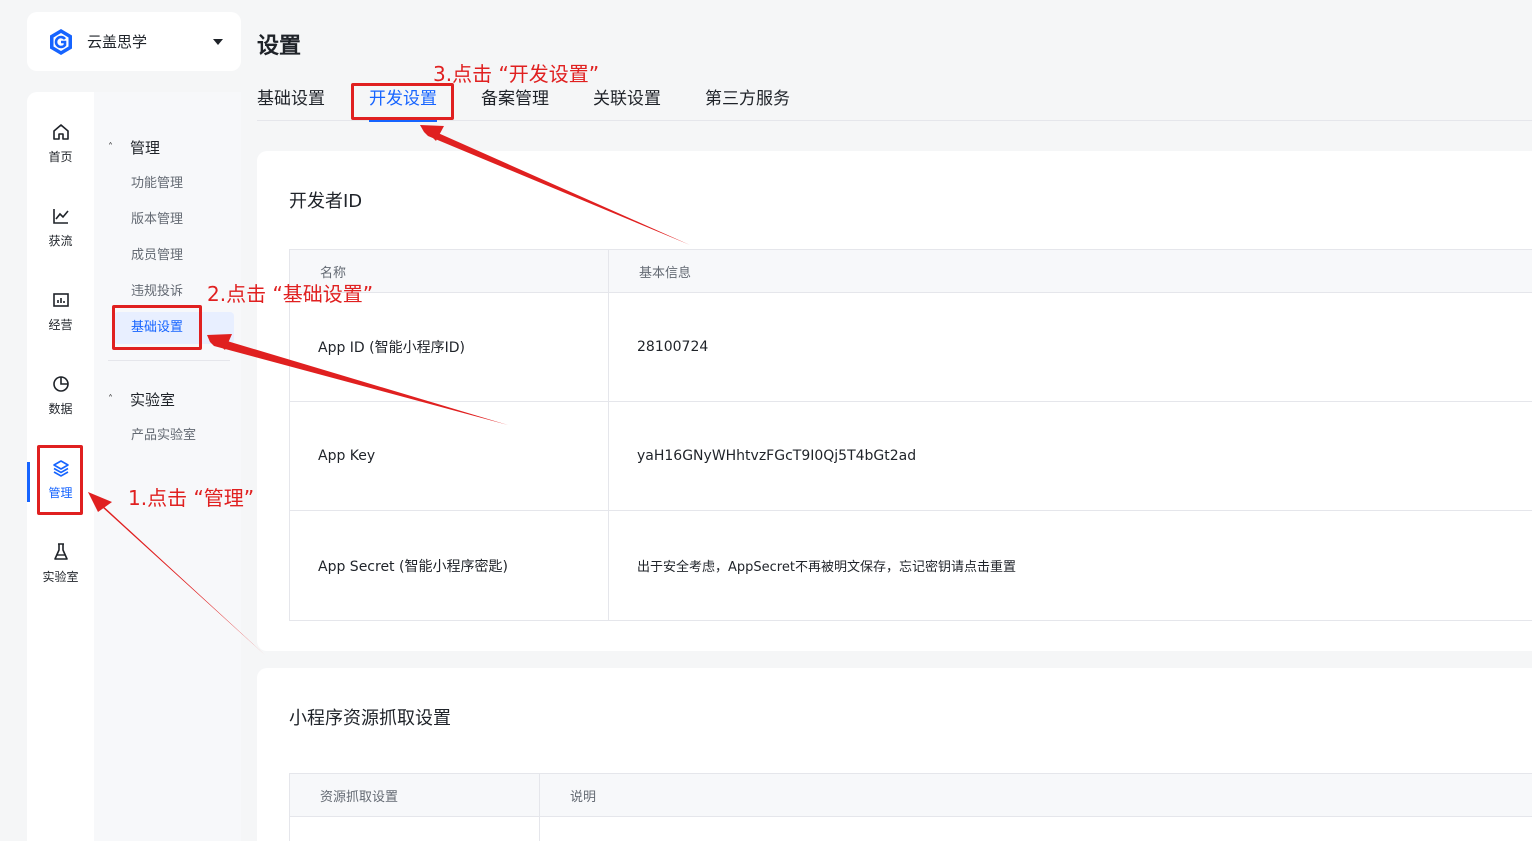 The width and height of the screenshot is (1532, 841). Describe the element at coordinates (60, 551) in the screenshot. I see `flask-icon` at that location.